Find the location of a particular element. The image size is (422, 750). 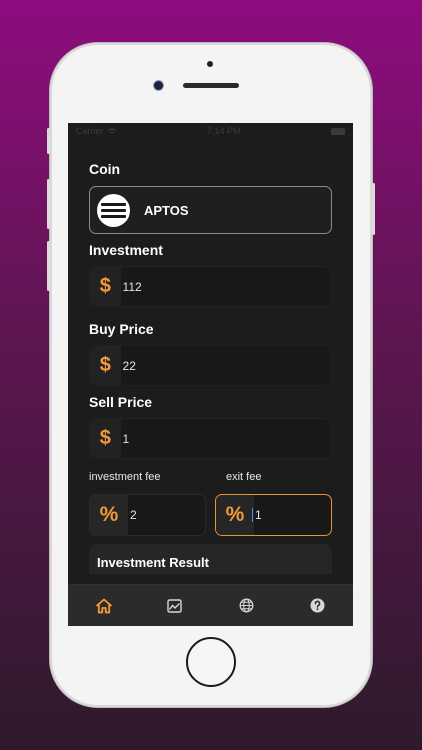

tab-chart is located at coordinates (174, 605).